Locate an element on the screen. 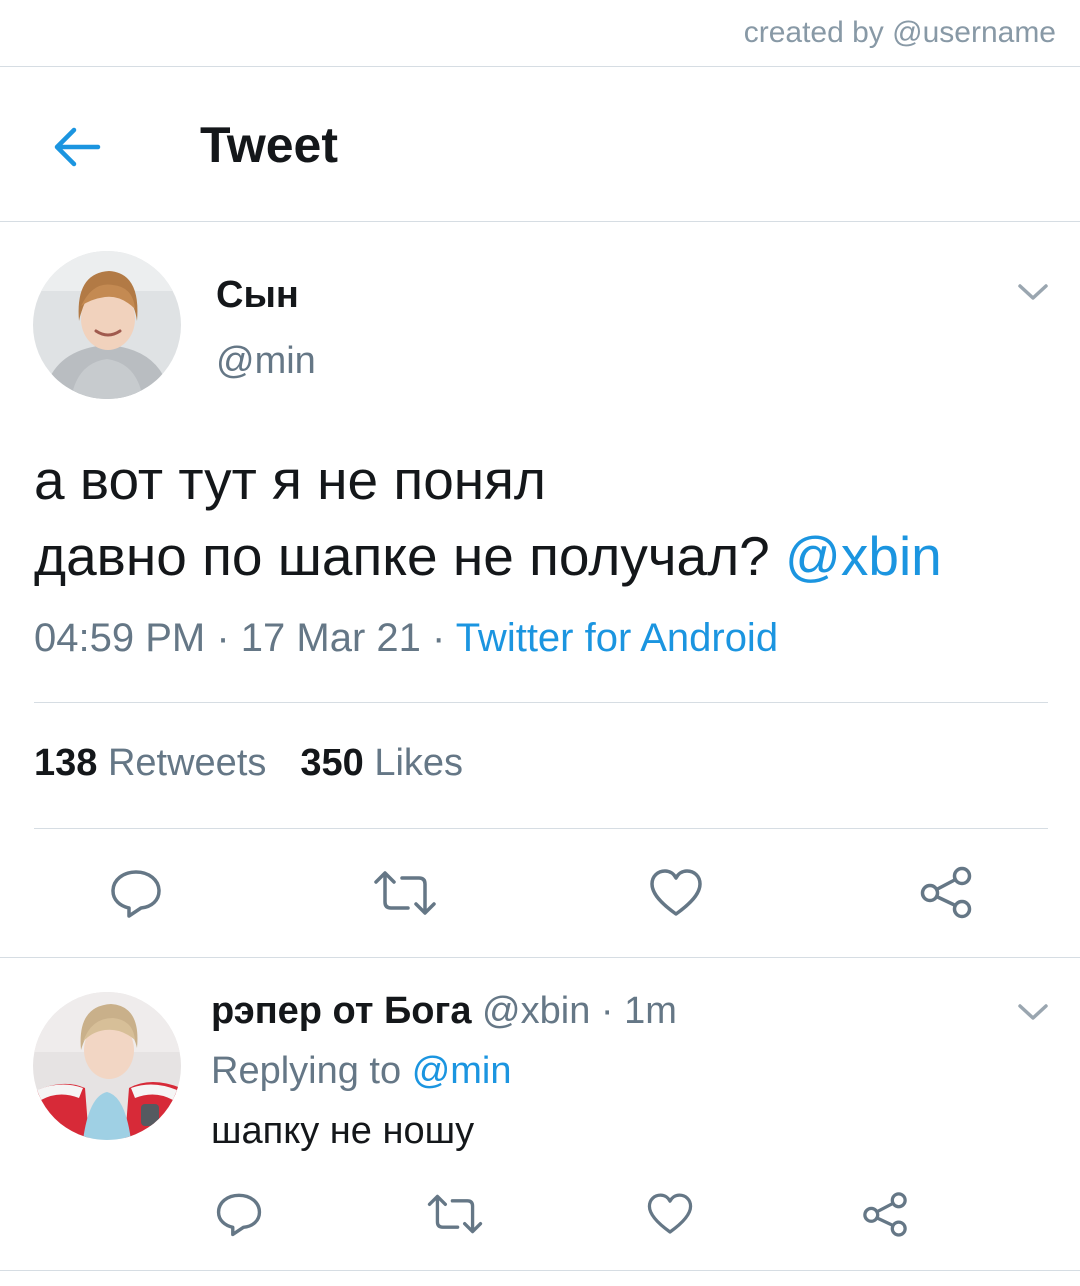 The image size is (1080, 1286). tweet-menu-button is located at coordinates (1033, 292).